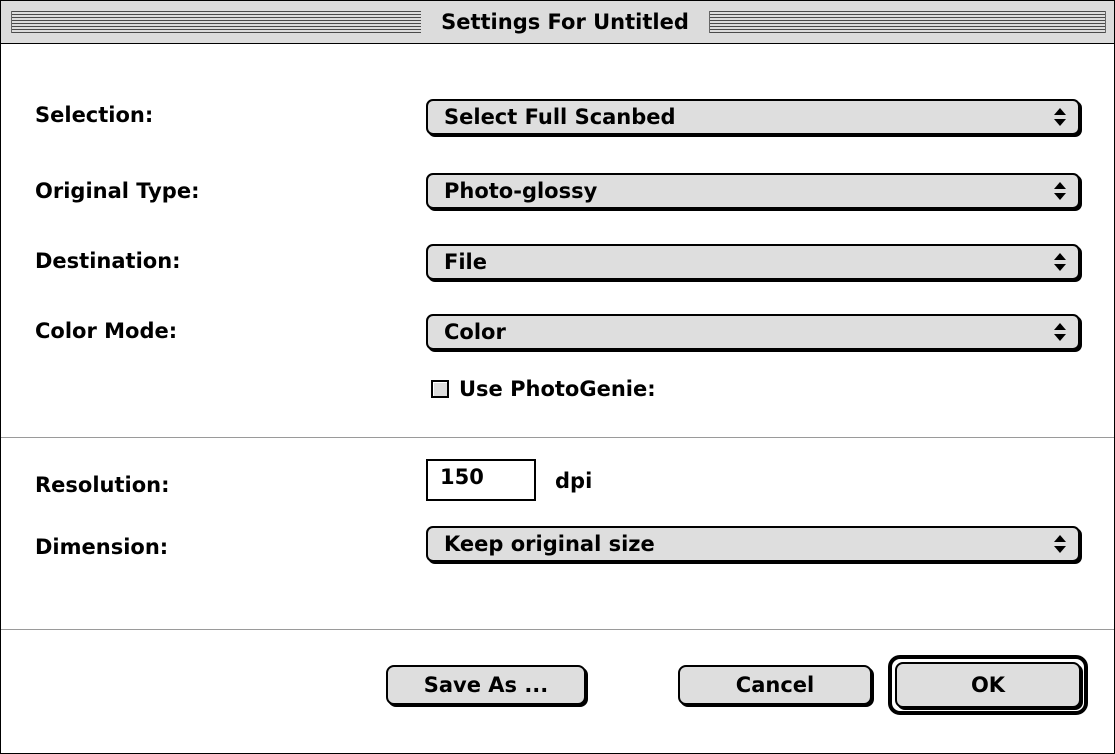 The image size is (1115, 754). I want to click on photogenie-checkbox, so click(440, 389).